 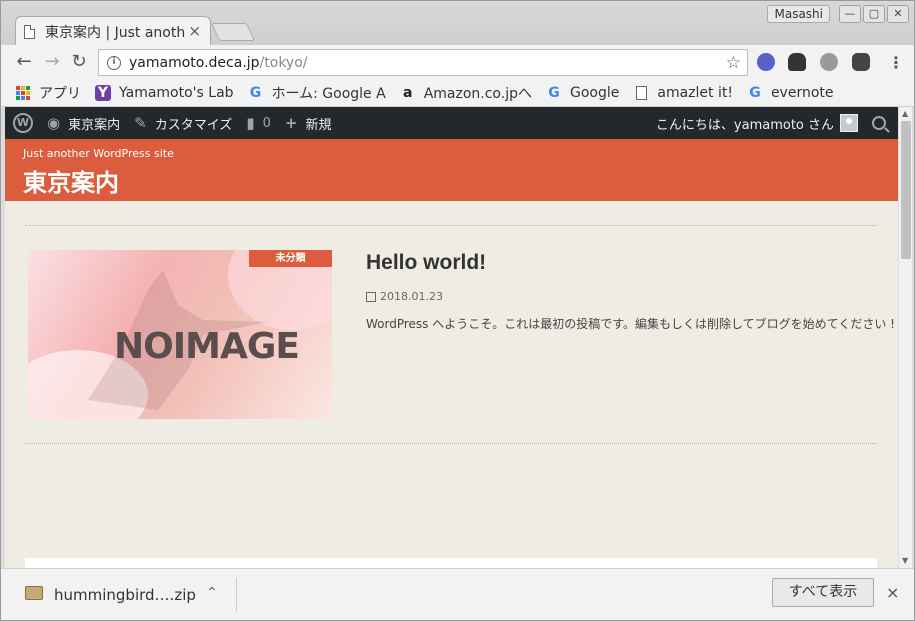 I want to click on bookmark-label: amazlet it!, so click(x=695, y=92).